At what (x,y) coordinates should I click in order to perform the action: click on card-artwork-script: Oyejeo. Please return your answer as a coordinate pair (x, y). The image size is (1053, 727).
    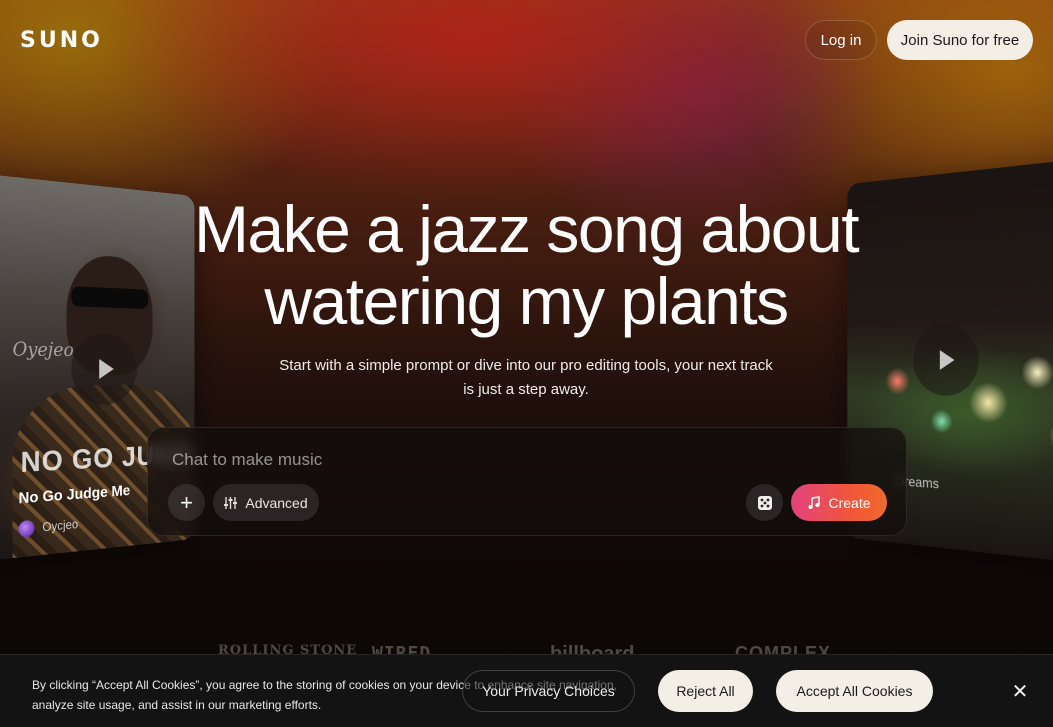
    Looking at the image, I should click on (43, 349).